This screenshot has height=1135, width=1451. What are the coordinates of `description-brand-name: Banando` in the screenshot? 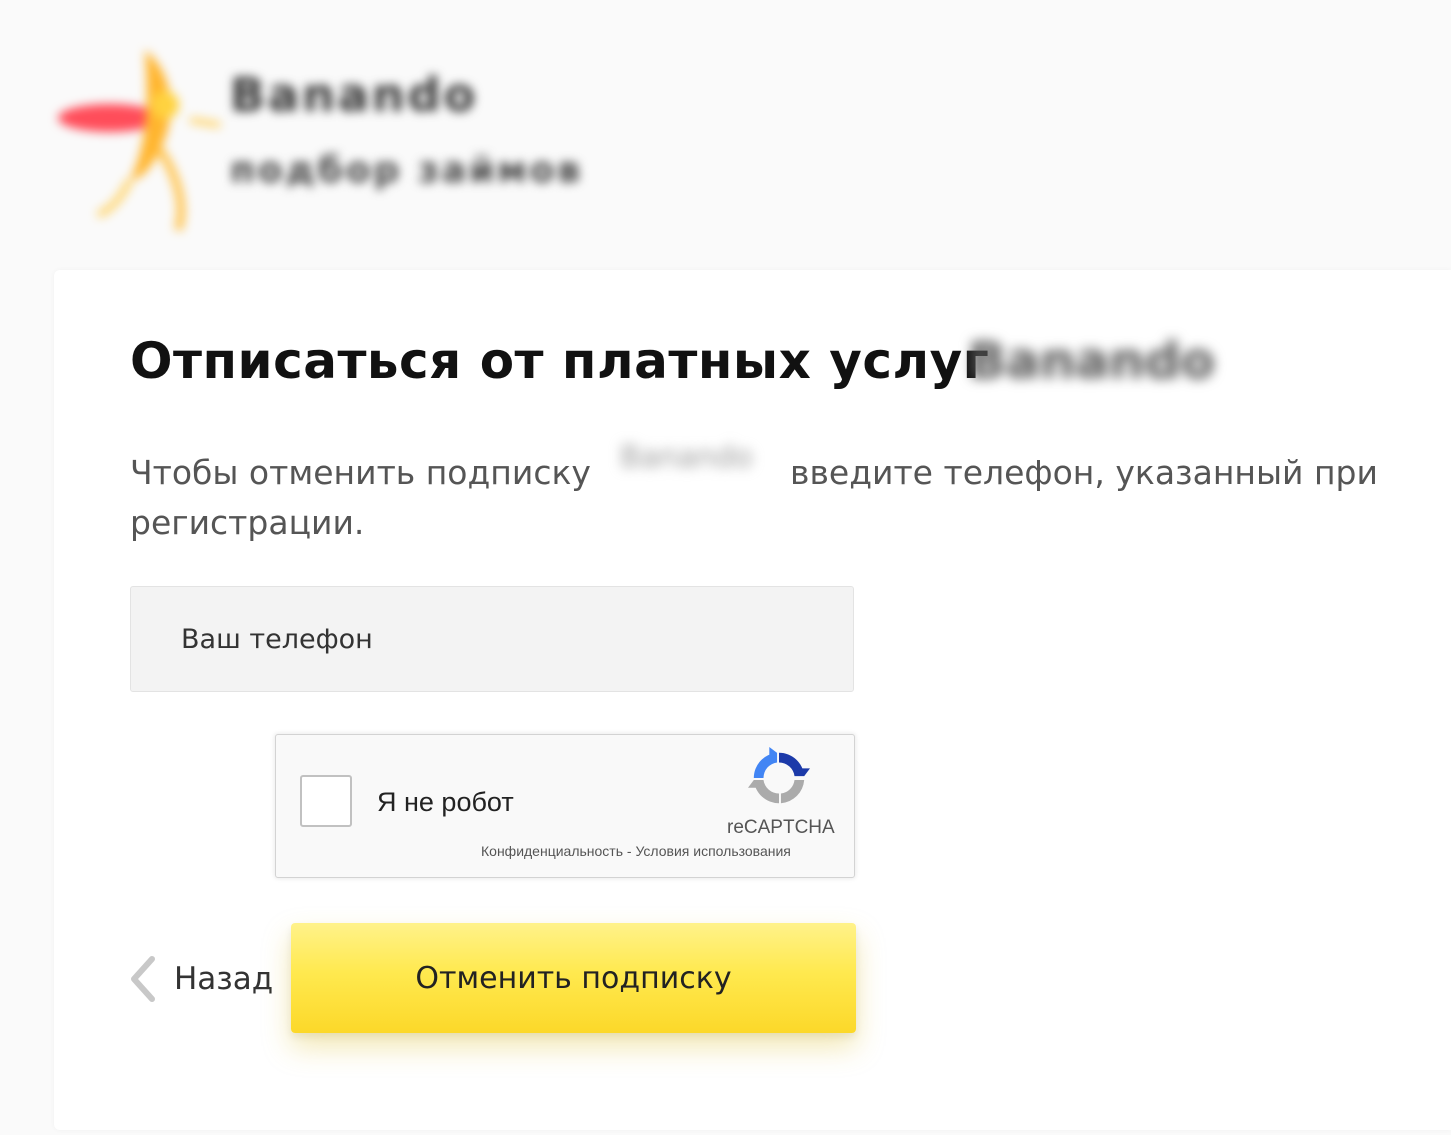 It's located at (686, 457).